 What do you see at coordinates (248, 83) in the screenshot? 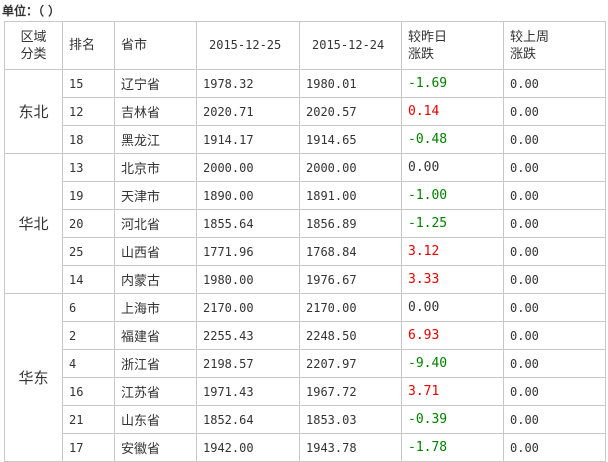
I see `price-today-cell: 1978.32` at bounding box center [248, 83].